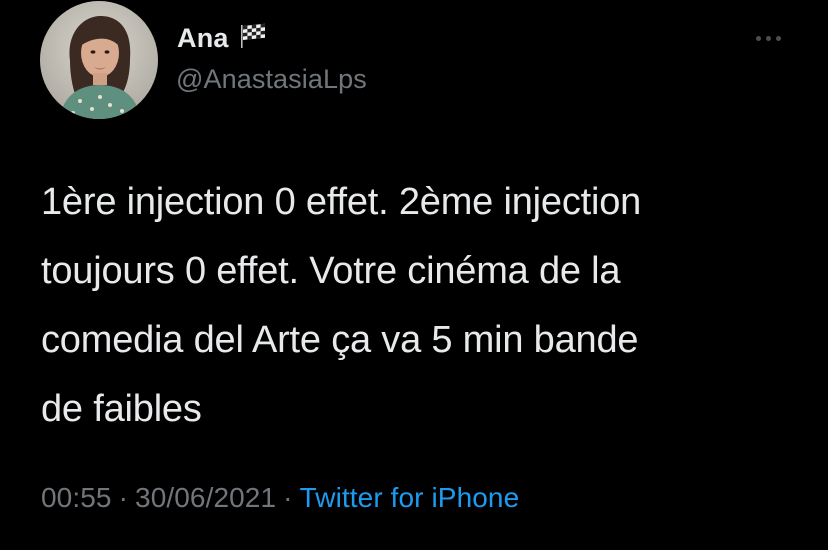 This screenshot has height=550, width=828. Describe the element at coordinates (410, 498) in the screenshot. I see `tweet-source-link: Twitter for iPhone` at that location.